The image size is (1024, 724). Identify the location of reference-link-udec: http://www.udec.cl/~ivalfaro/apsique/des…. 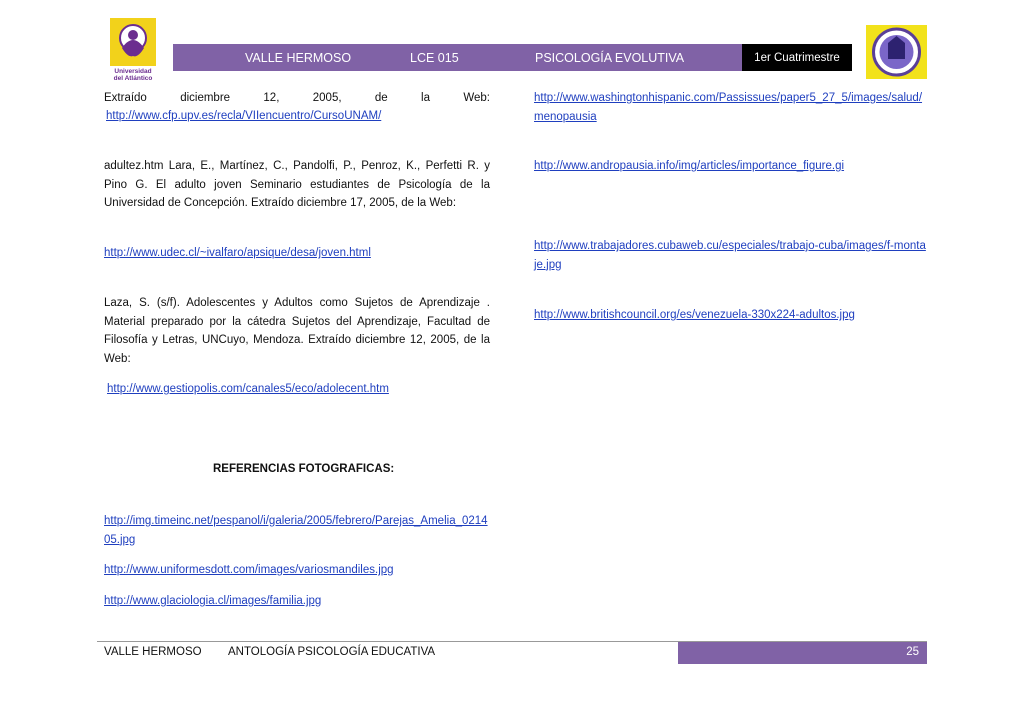
(237, 253).